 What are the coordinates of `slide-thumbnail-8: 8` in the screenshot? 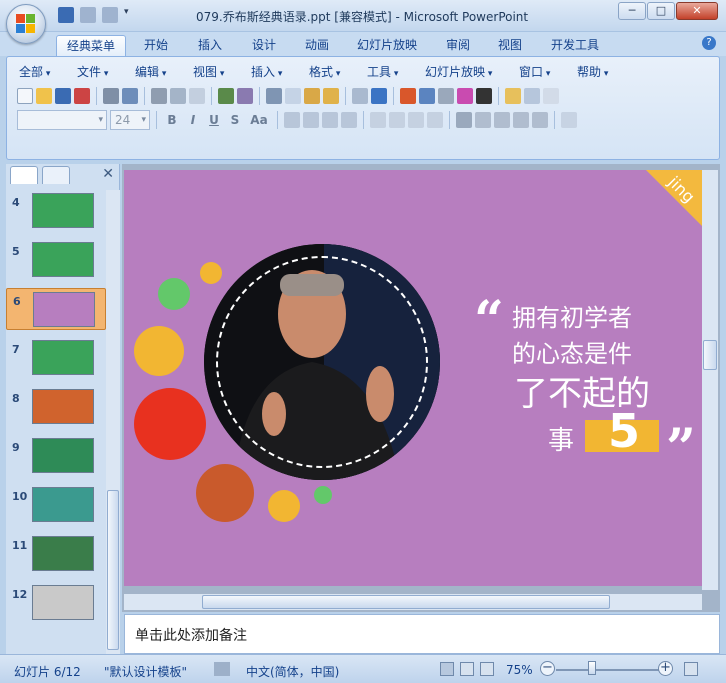 It's located at (56, 407).